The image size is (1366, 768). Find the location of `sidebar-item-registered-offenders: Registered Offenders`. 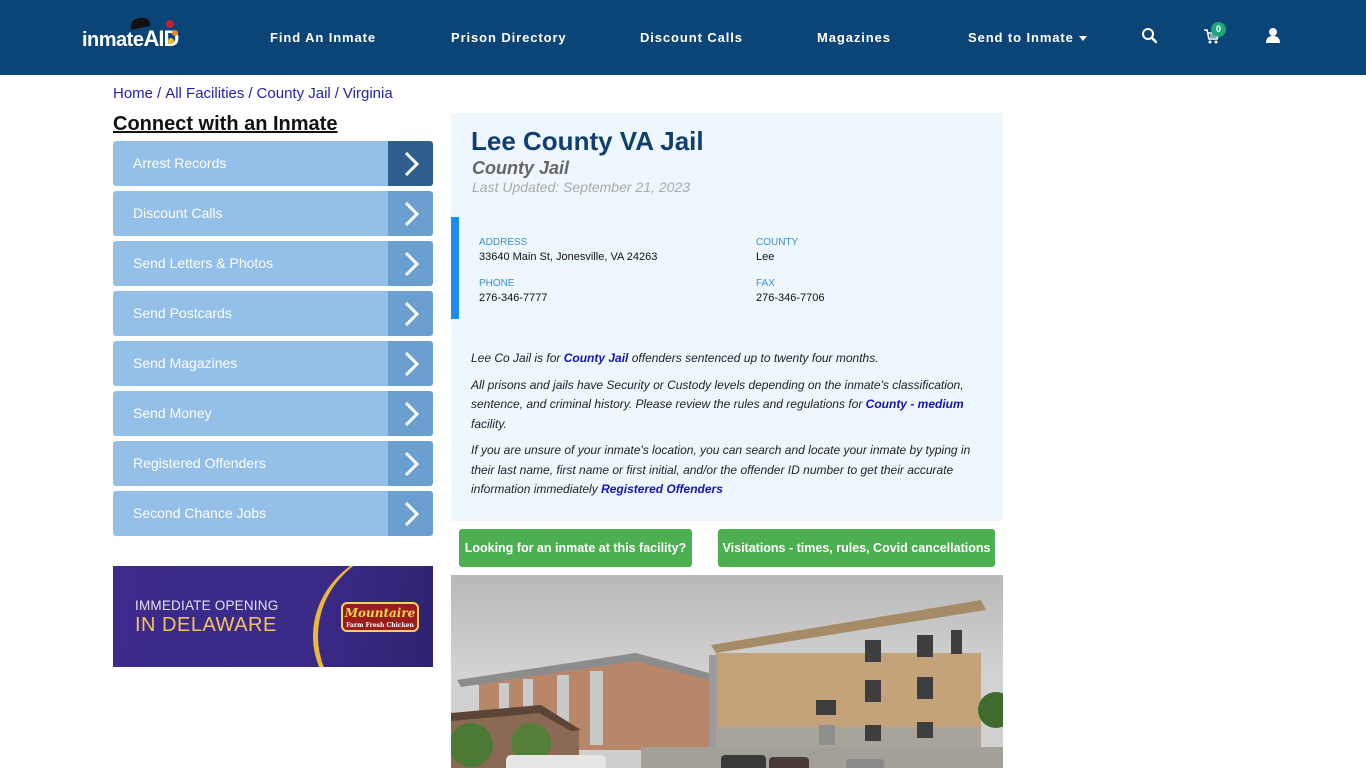

sidebar-item-registered-offenders: Registered Offenders is located at coordinates (273, 463).